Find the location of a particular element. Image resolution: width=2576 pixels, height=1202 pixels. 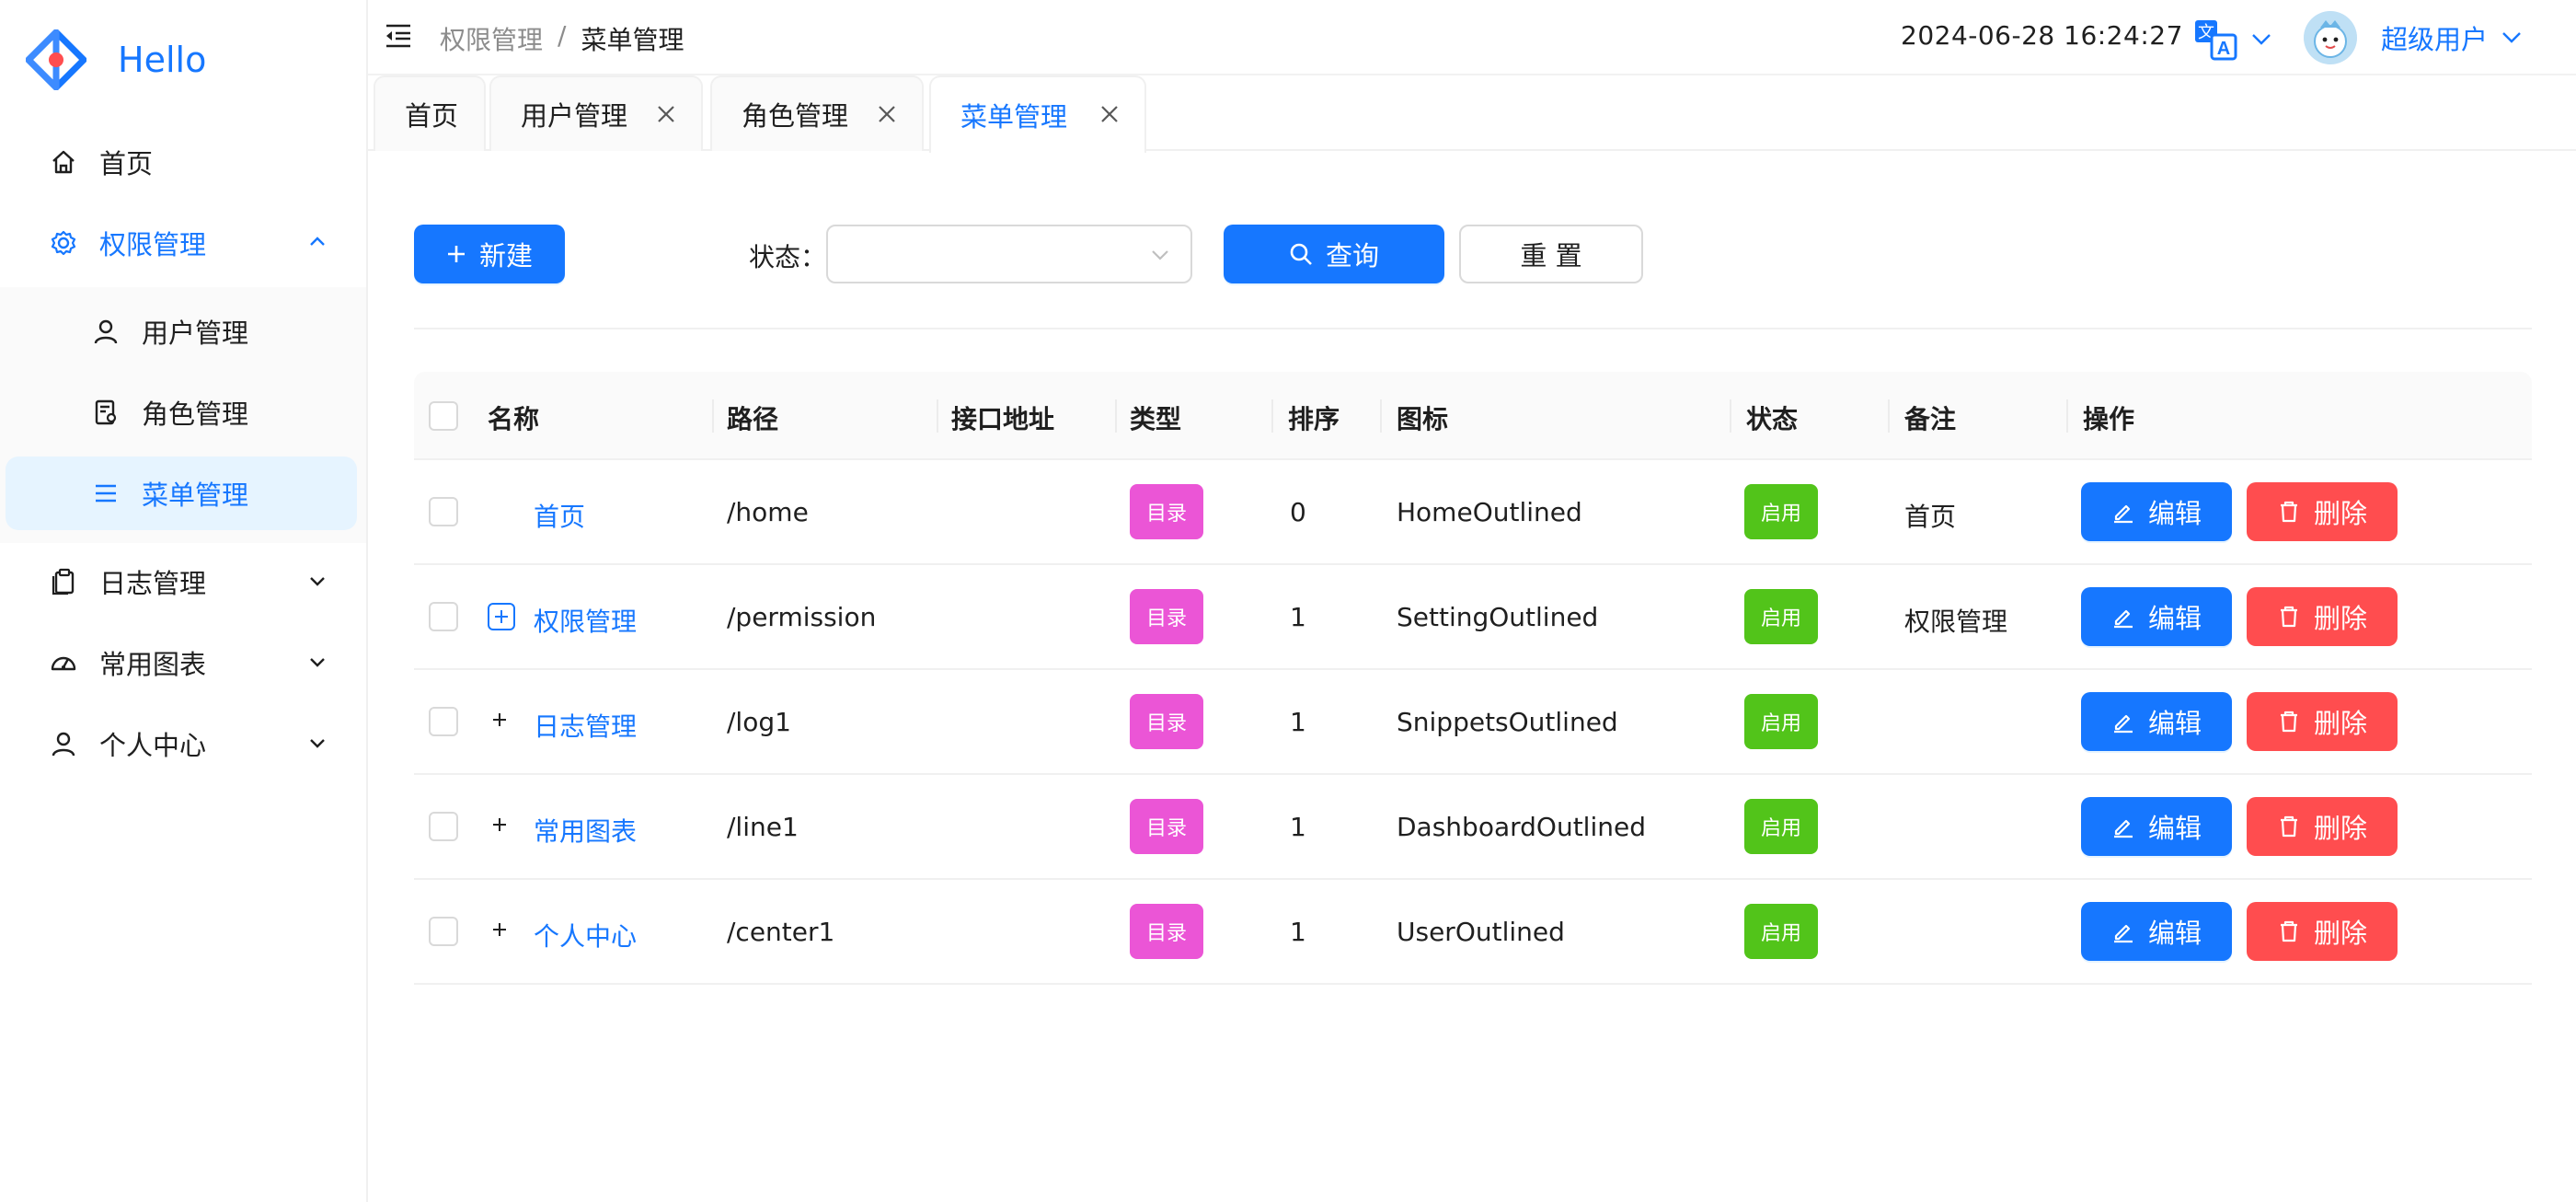

new-button: 新建 is located at coordinates (490, 254).